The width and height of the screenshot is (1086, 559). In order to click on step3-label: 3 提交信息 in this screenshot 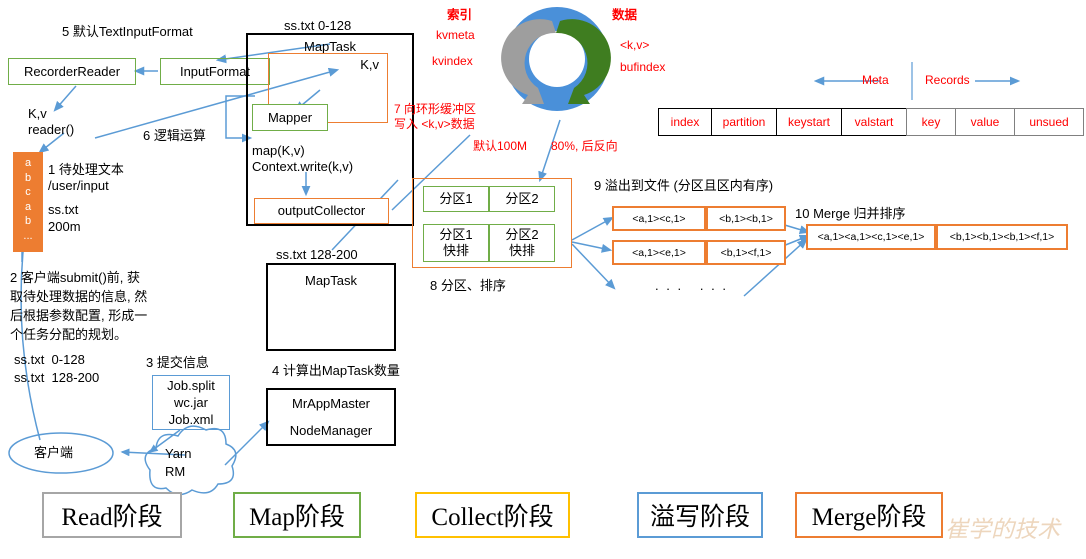, I will do `click(177, 362)`.